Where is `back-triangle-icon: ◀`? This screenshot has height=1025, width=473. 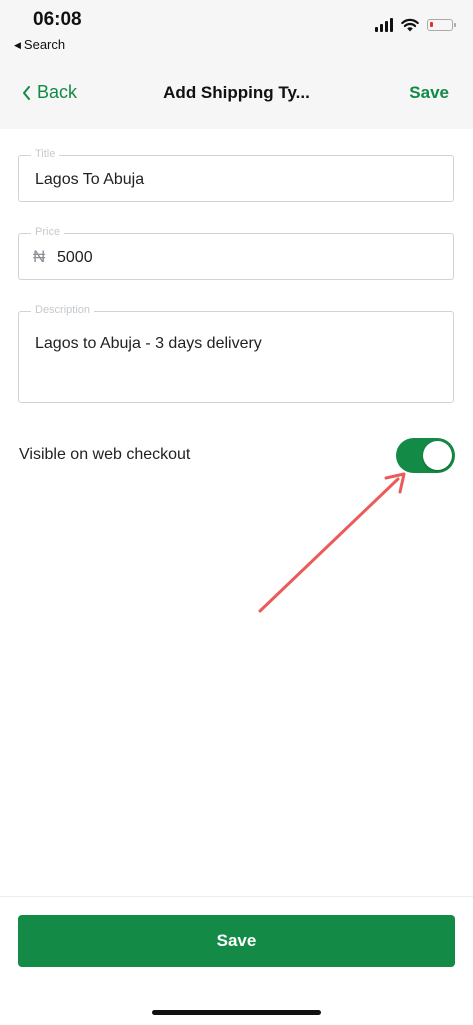 back-triangle-icon: ◀ is located at coordinates (17, 45).